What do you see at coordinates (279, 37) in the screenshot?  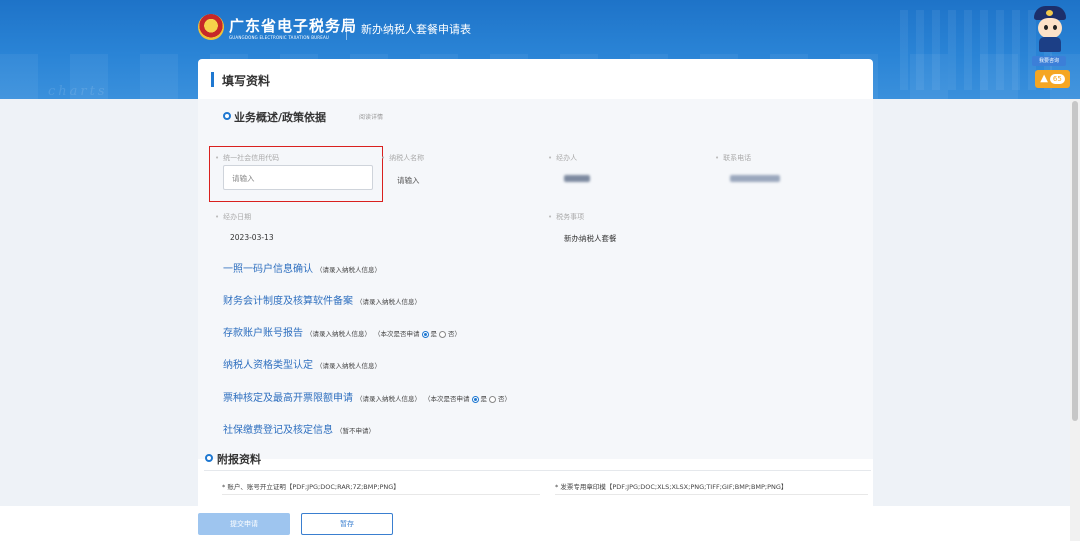 I see `brand-subtitle: GUANGDONG ELECTRONIC TAXATION BUREAU` at bounding box center [279, 37].